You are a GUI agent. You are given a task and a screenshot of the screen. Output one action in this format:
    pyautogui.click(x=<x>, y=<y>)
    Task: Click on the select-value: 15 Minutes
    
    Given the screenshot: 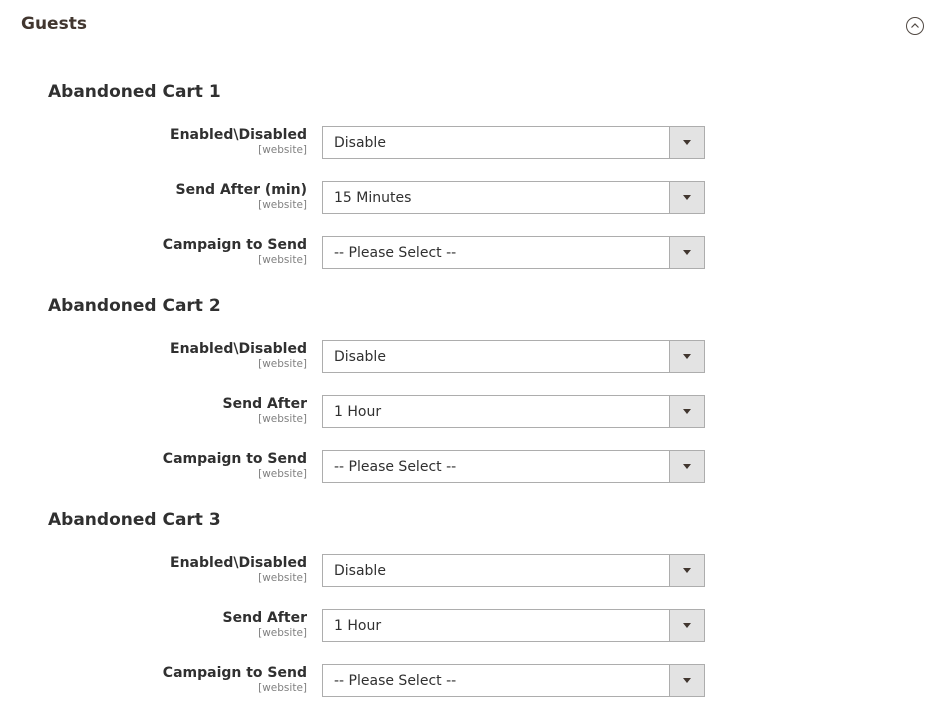 What is the action you would take?
    pyautogui.click(x=373, y=198)
    